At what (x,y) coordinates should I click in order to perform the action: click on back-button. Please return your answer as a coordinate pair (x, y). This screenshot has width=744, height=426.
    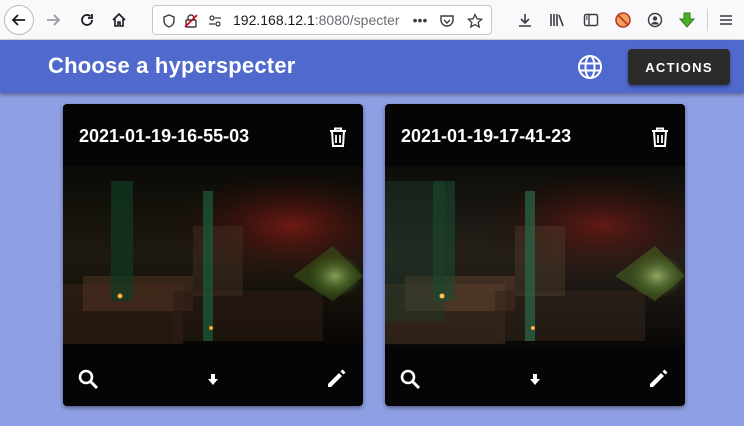
    Looking at the image, I should click on (19, 20).